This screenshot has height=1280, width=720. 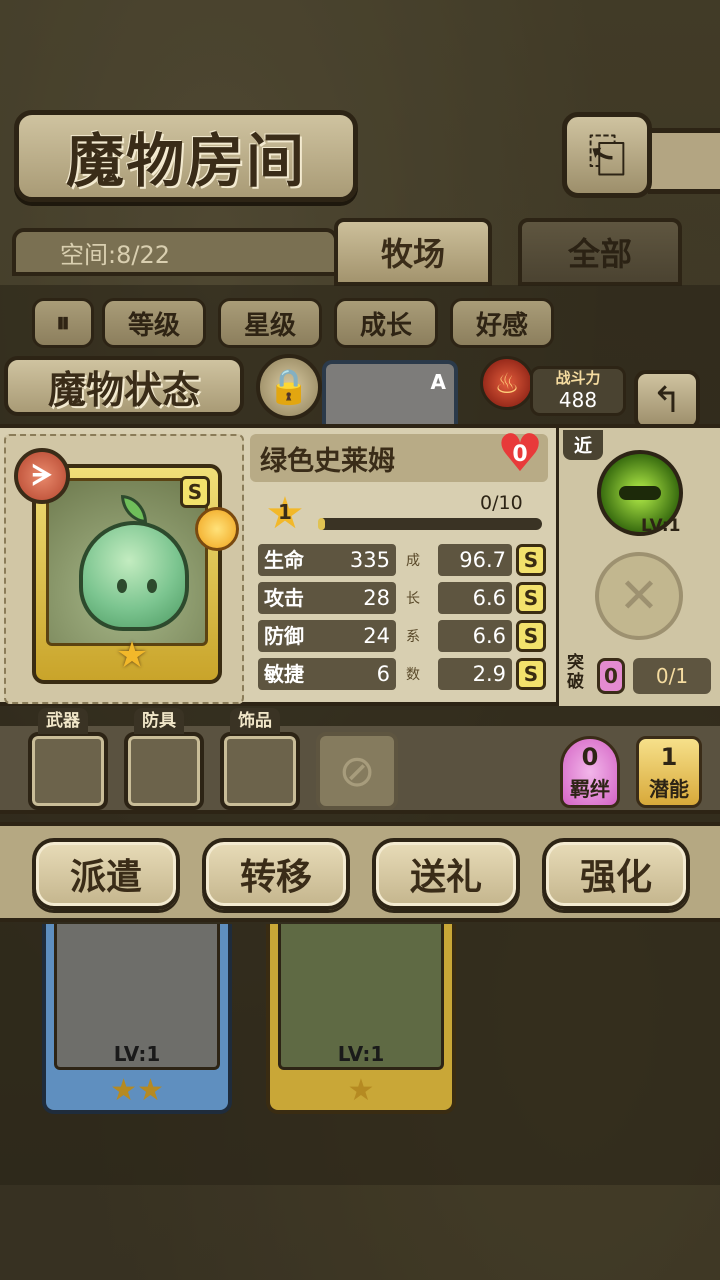 I want to click on armor-slot, so click(x=164, y=771).